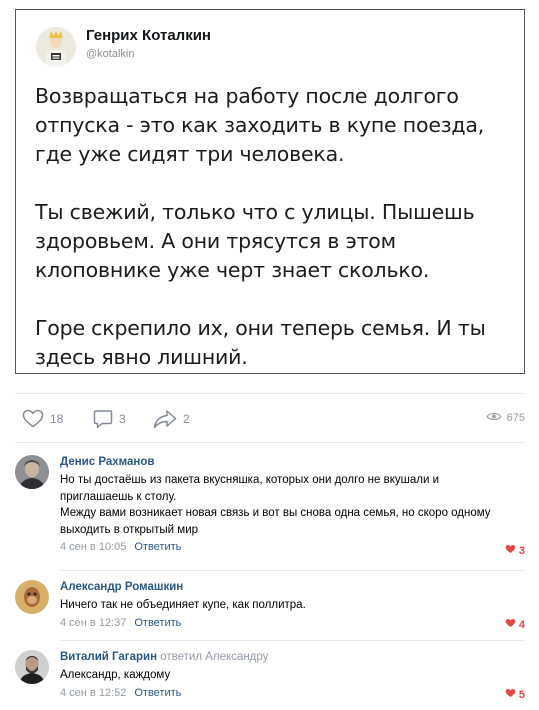 Image resolution: width=539 pixels, height=710 pixels. Describe the element at coordinates (103, 419) in the screenshot. I see `speech-bubble-icon` at that location.